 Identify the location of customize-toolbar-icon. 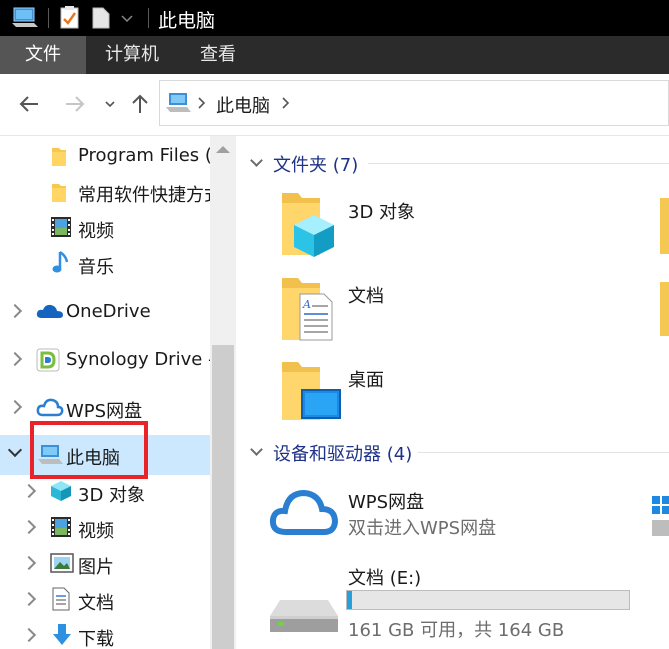
(127, 18).